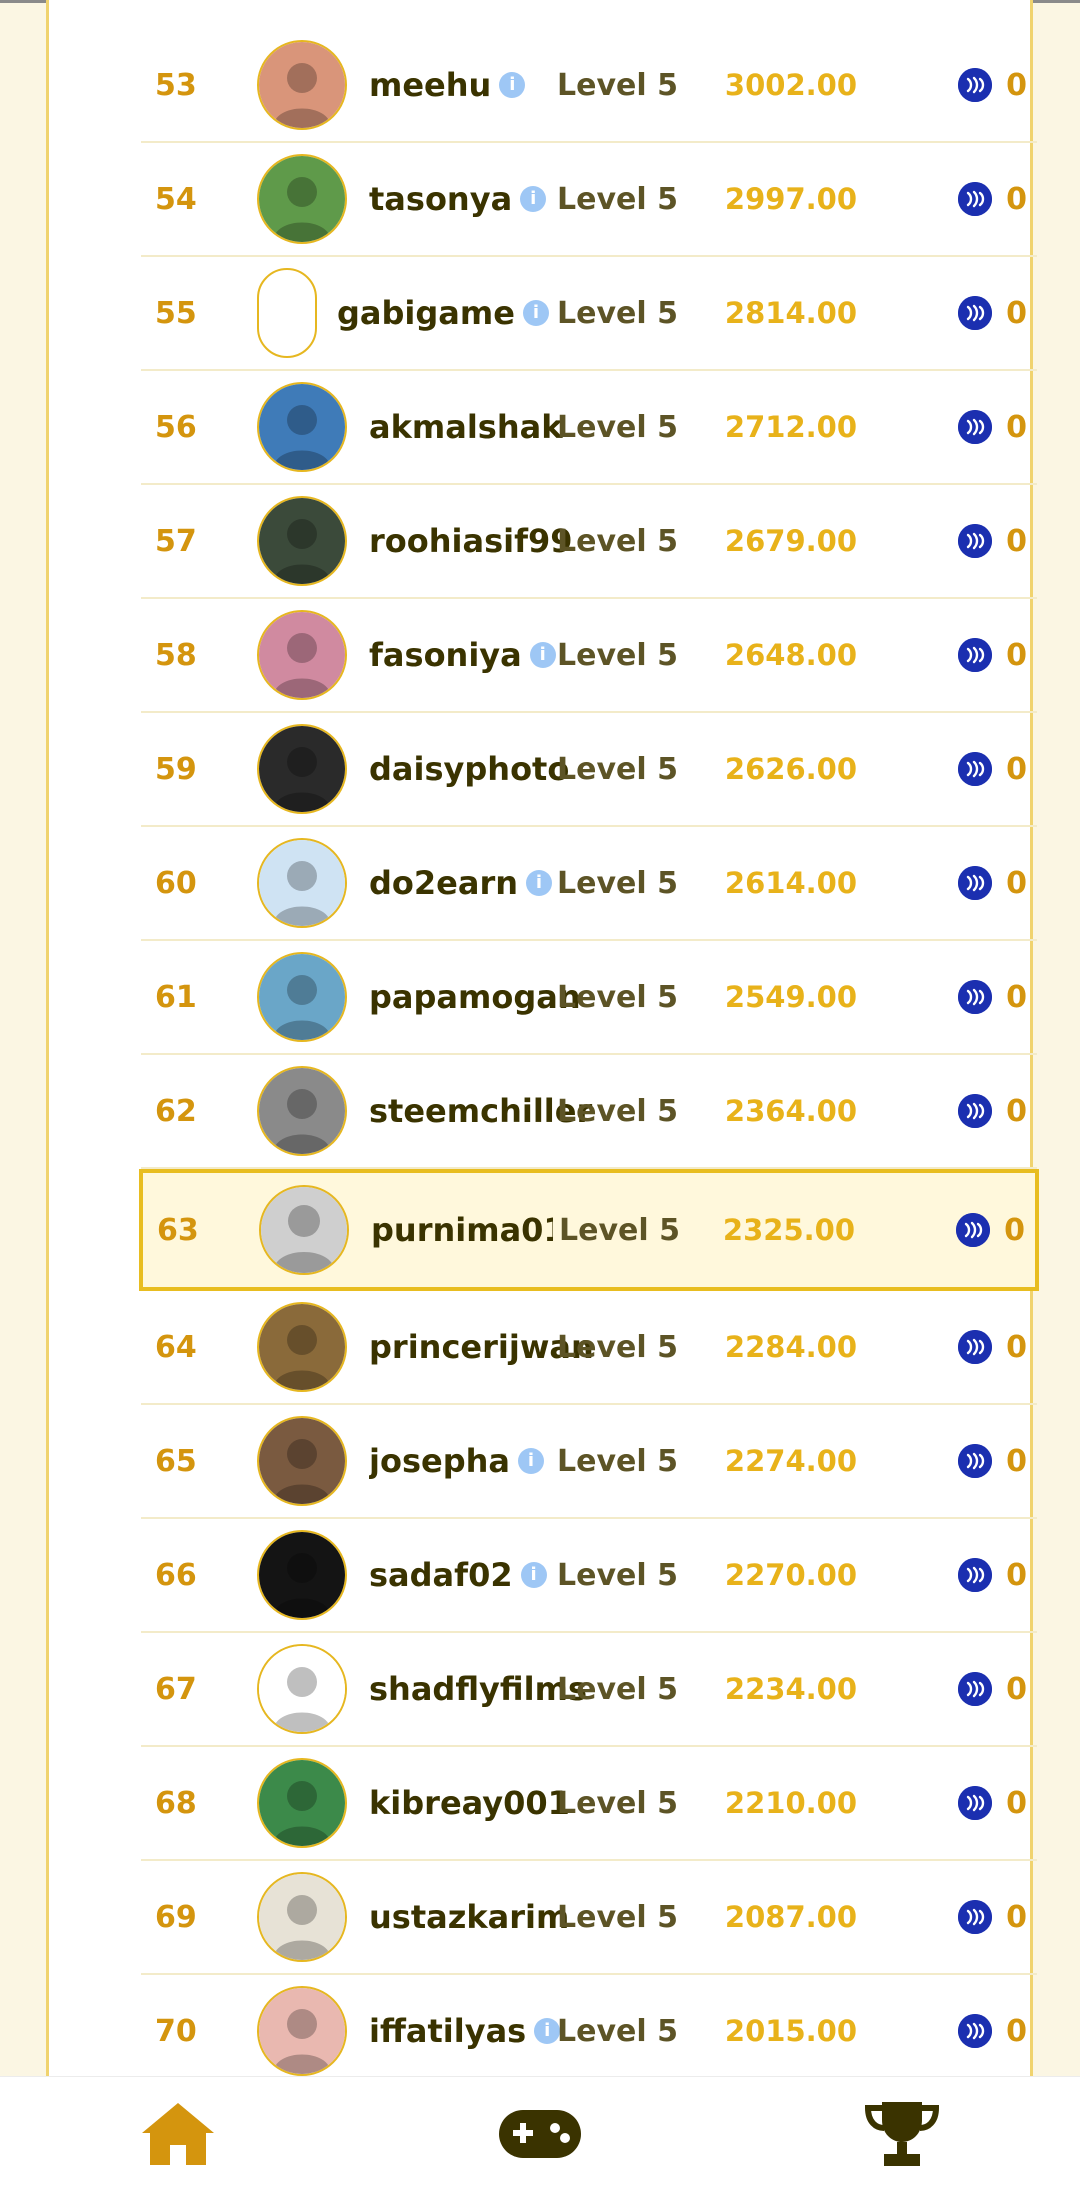 The image size is (1080, 2191). I want to click on leaderboard-row: 69 ustazkarim Level 5 2087.00 0, so click(589, 1918).